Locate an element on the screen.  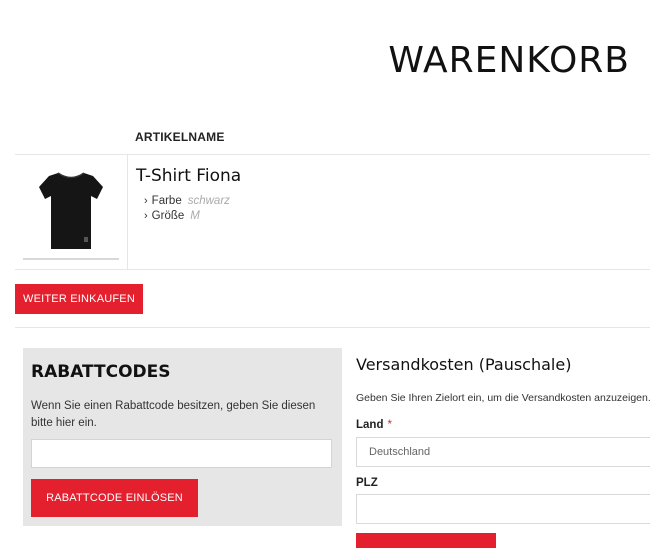
product-name: T-Shirt Fiona is located at coordinates (188, 176).